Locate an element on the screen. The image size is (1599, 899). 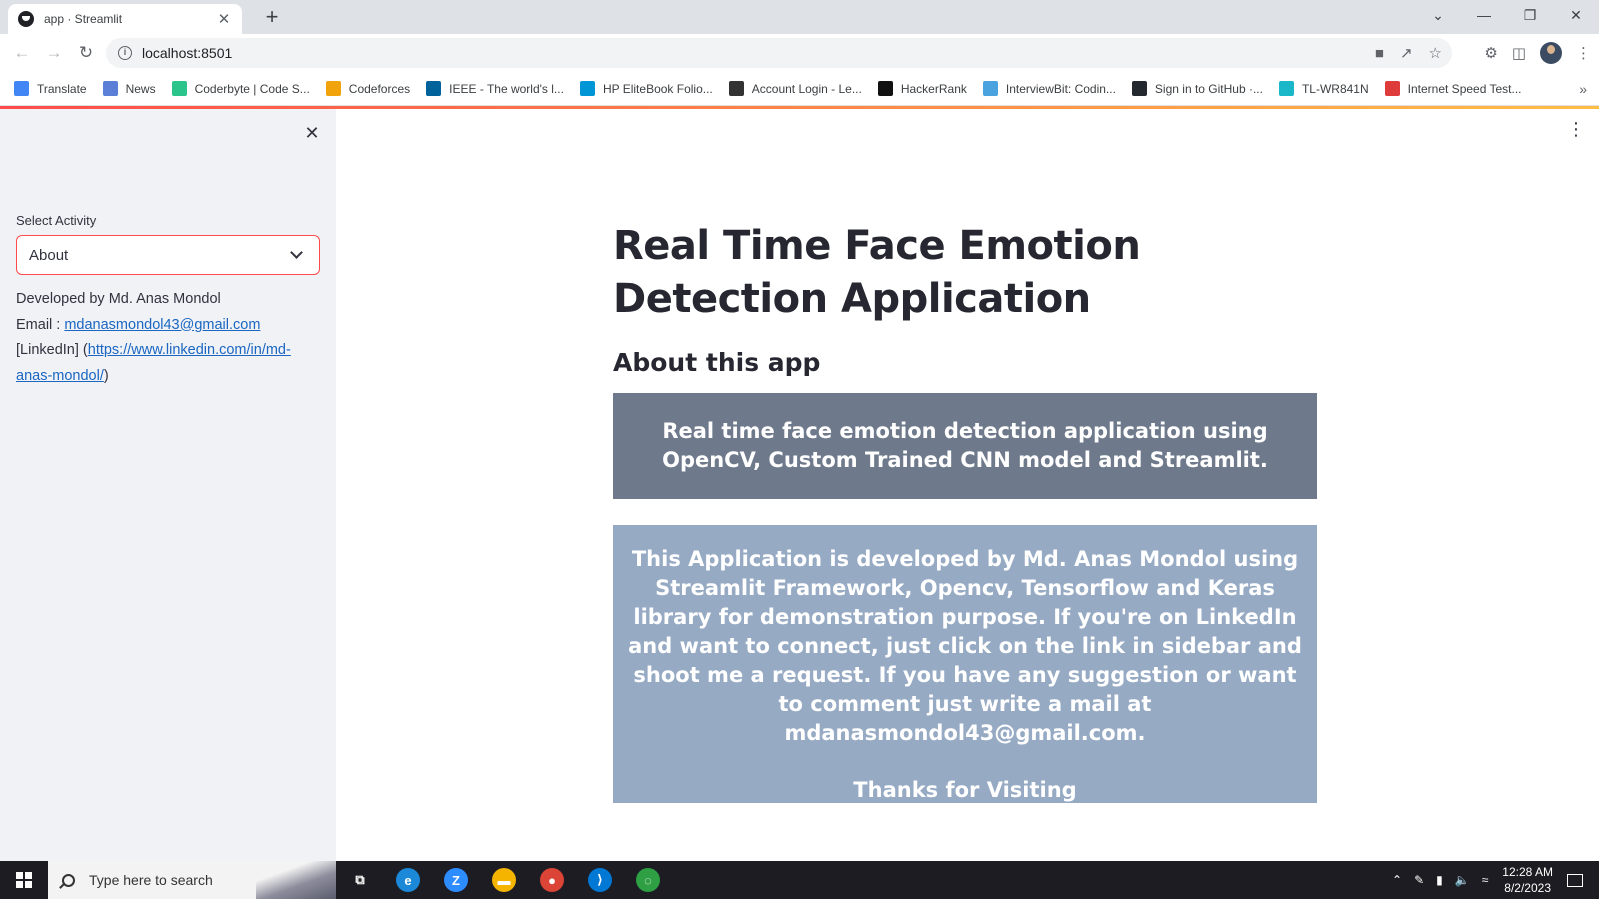
thanks-text: Thanks for Visiting is located at coordinates (965, 790).